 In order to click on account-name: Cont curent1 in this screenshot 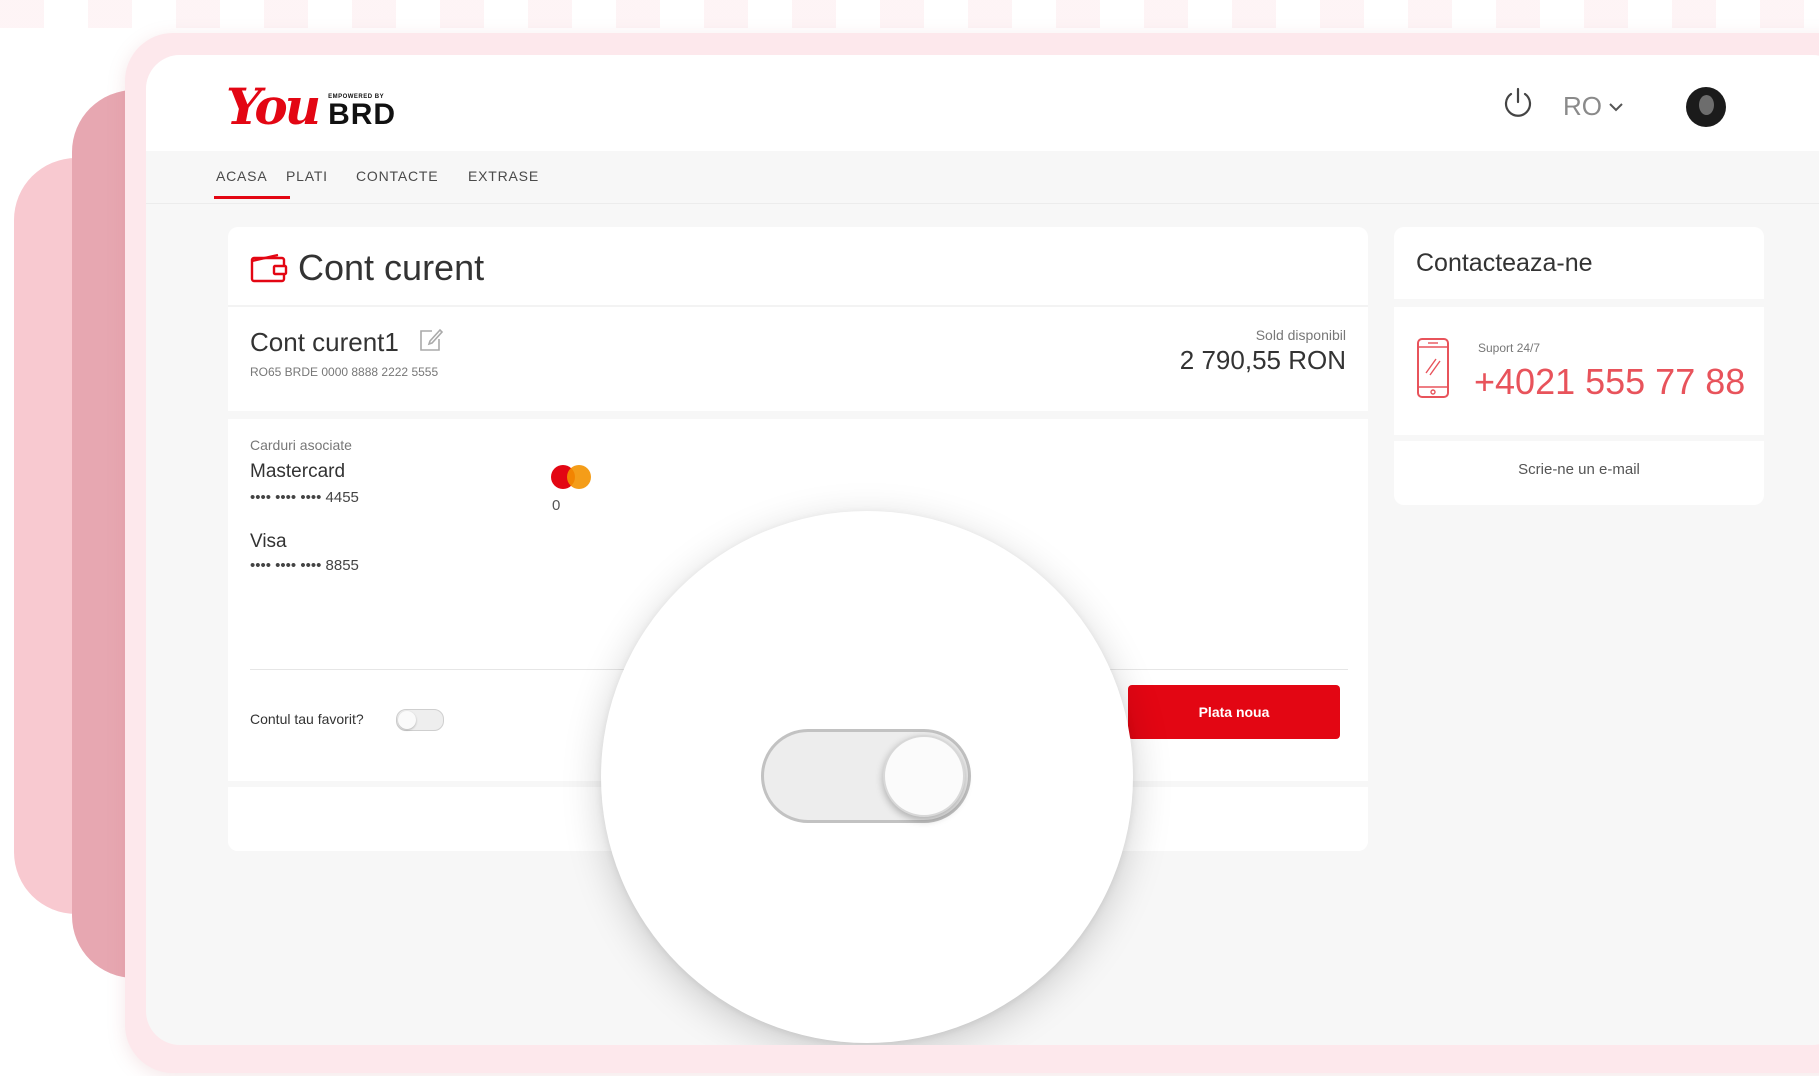, I will do `click(324, 342)`.